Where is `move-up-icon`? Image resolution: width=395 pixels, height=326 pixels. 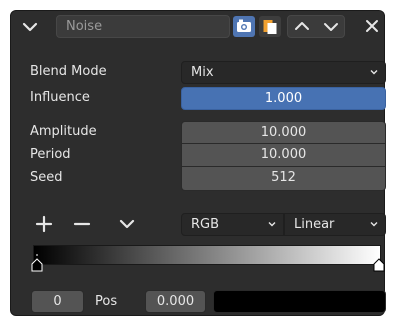 move-up-icon is located at coordinates (302, 26).